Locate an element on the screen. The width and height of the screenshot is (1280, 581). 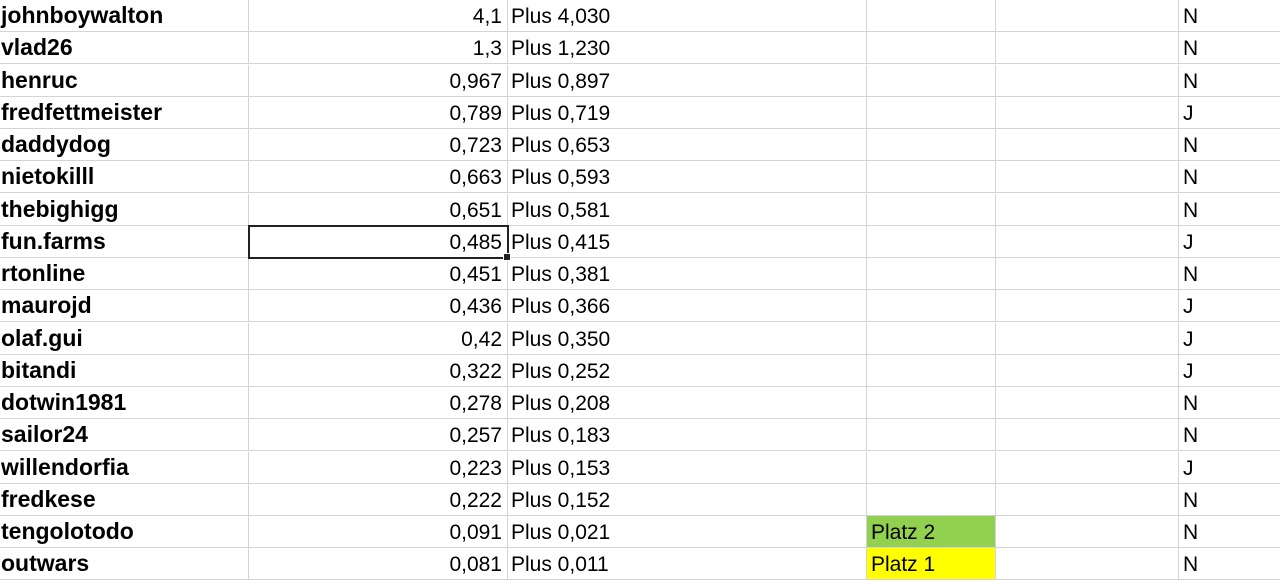
cell-value: 4,1 is located at coordinates (378, 16).